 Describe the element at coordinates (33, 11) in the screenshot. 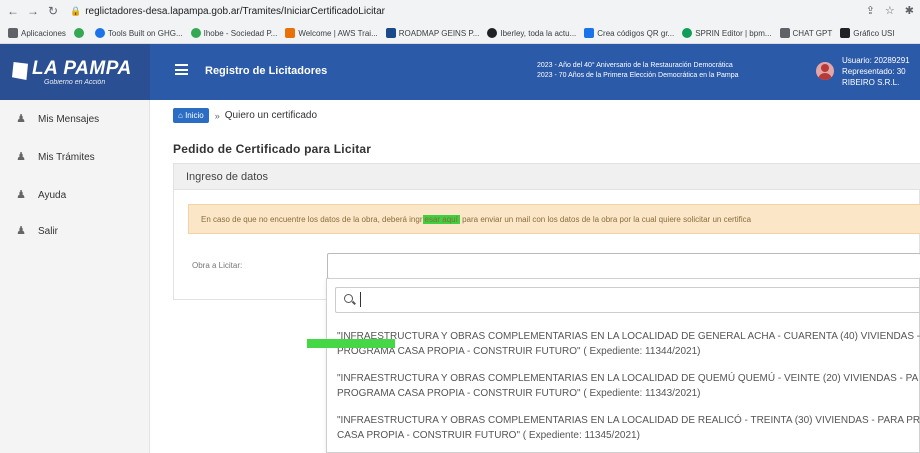

I see `forward-icon: →` at that location.